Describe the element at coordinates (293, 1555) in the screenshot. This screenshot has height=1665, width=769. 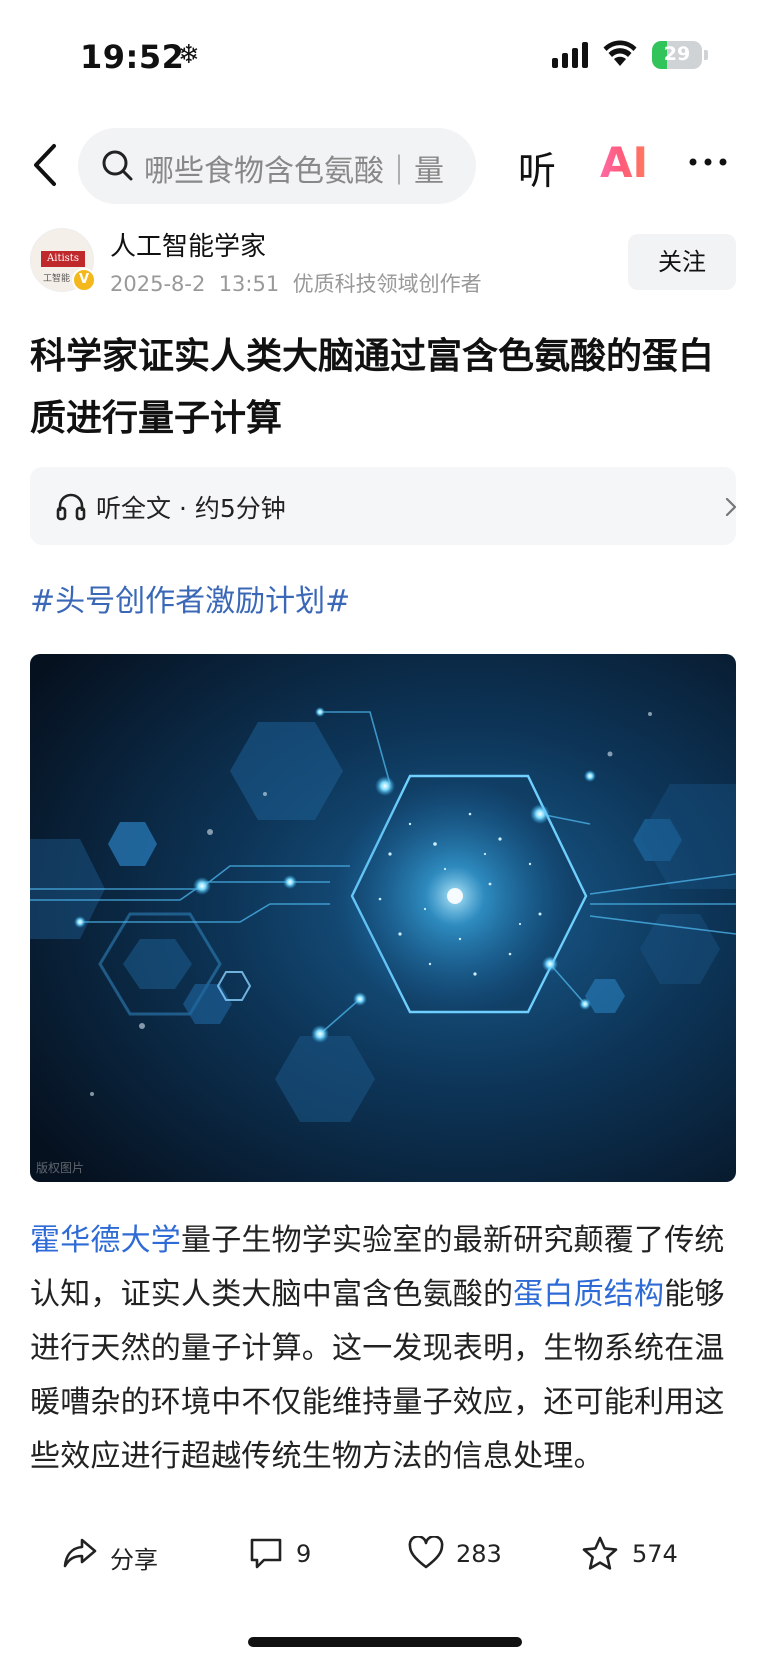
I see `comment-button: 9` at that location.